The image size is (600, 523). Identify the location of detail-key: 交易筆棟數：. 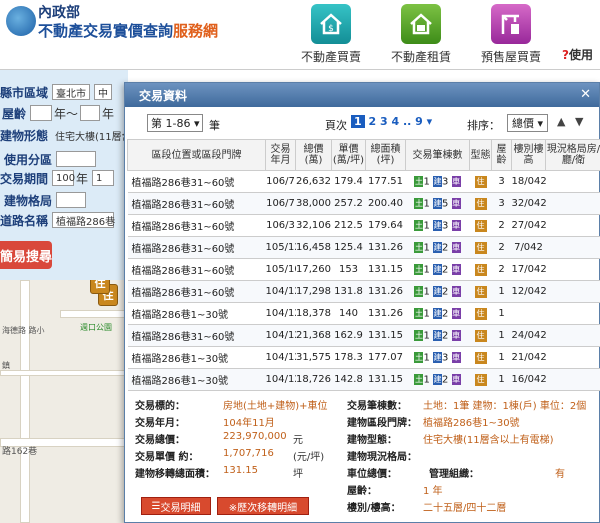
(377, 406).